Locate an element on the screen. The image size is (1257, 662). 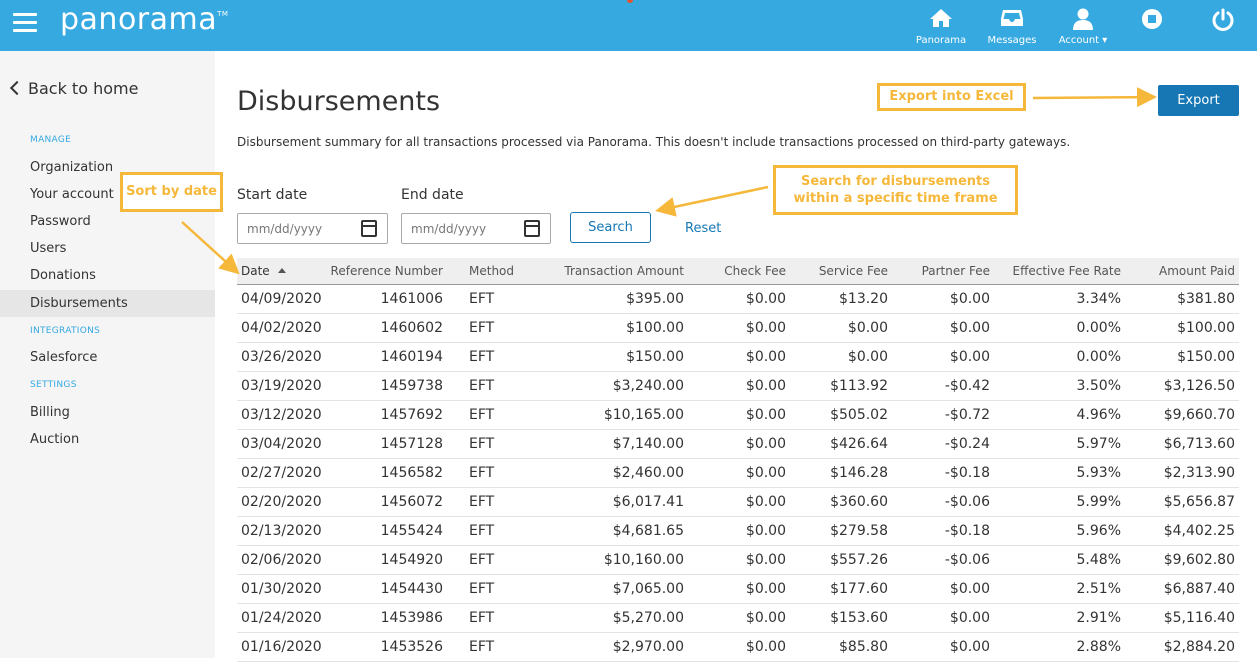
cell-reference-number: 1456072 is located at coordinates (411, 502).